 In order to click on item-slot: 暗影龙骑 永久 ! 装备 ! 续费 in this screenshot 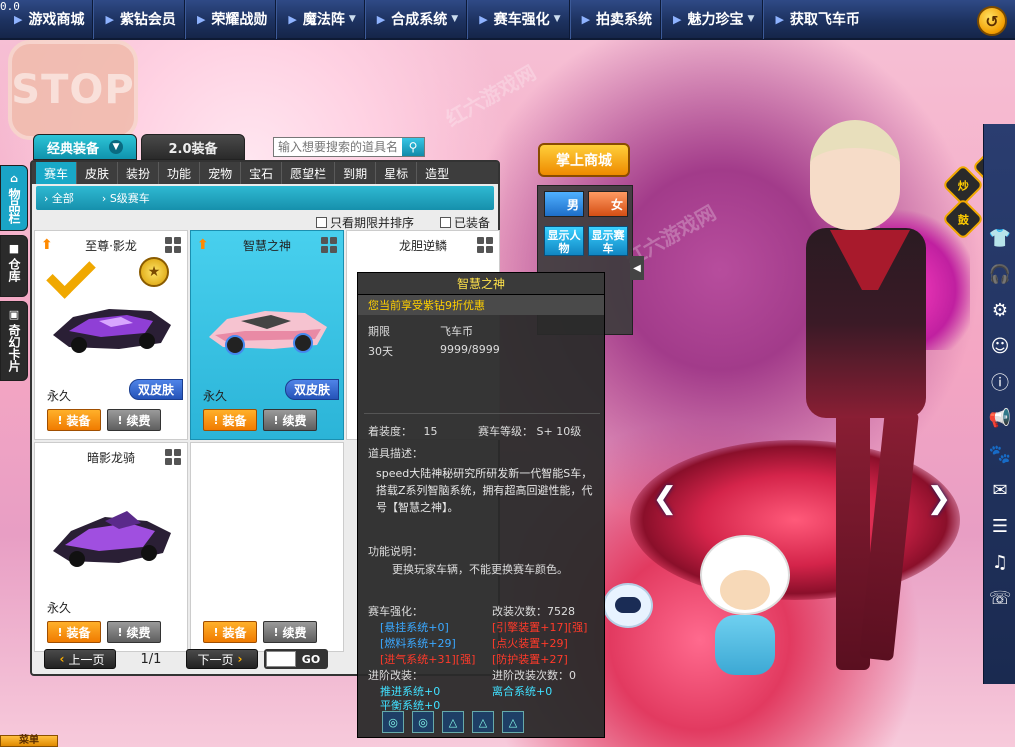, I will do `click(111, 547)`.